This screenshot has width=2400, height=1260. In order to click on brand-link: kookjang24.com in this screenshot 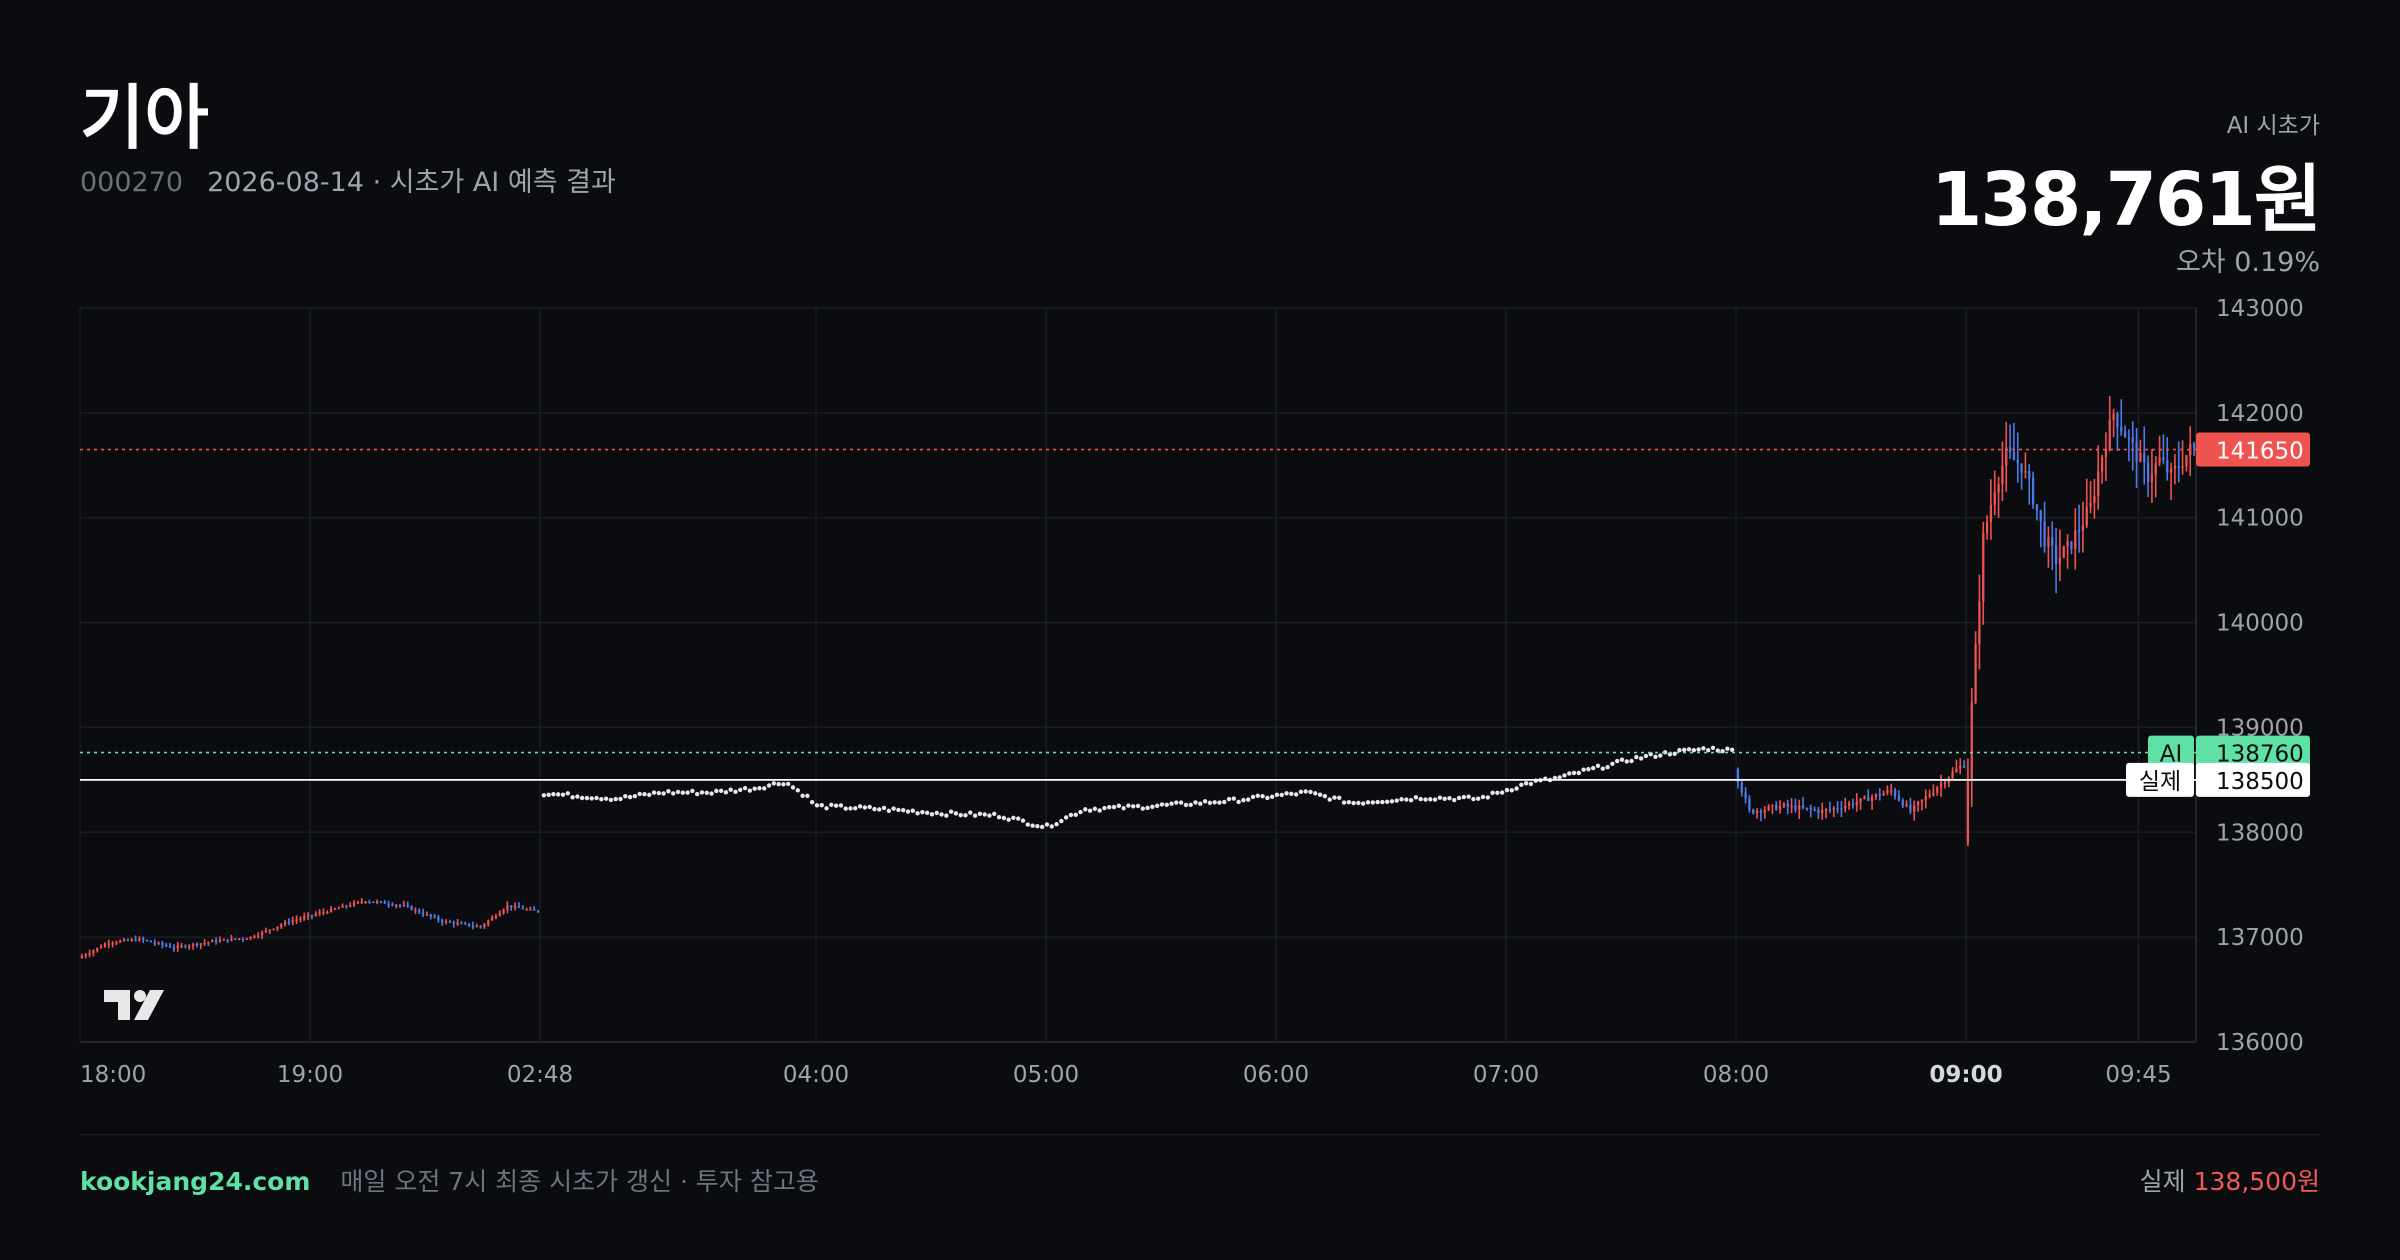, I will do `click(195, 1181)`.